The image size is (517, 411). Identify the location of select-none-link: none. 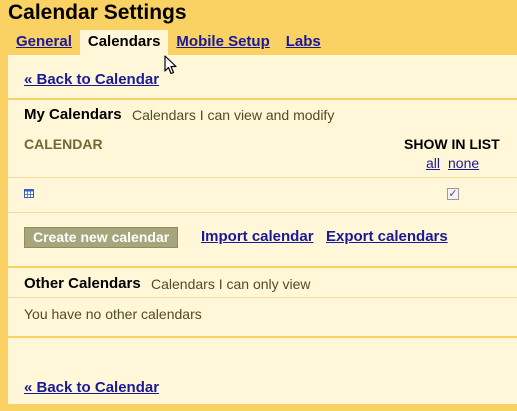
(463, 163).